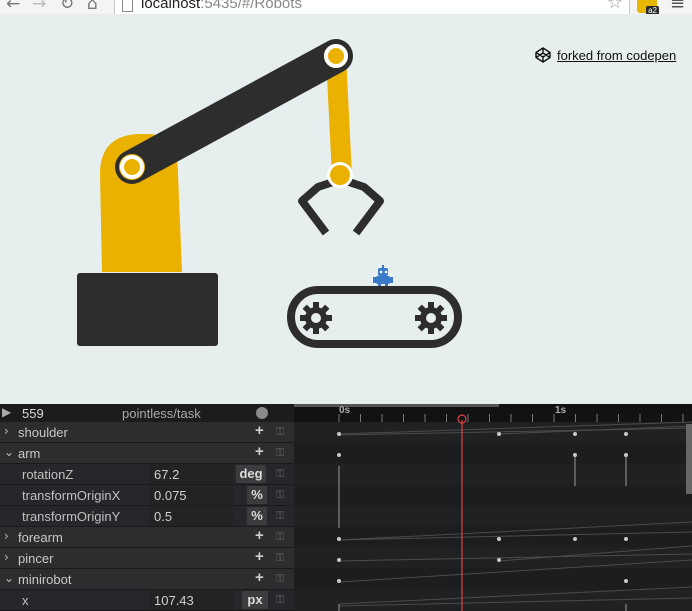 Image resolution: width=692 pixels, height=611 pixels. What do you see at coordinates (43, 432) in the screenshot?
I see `group-label: shoulder` at bounding box center [43, 432].